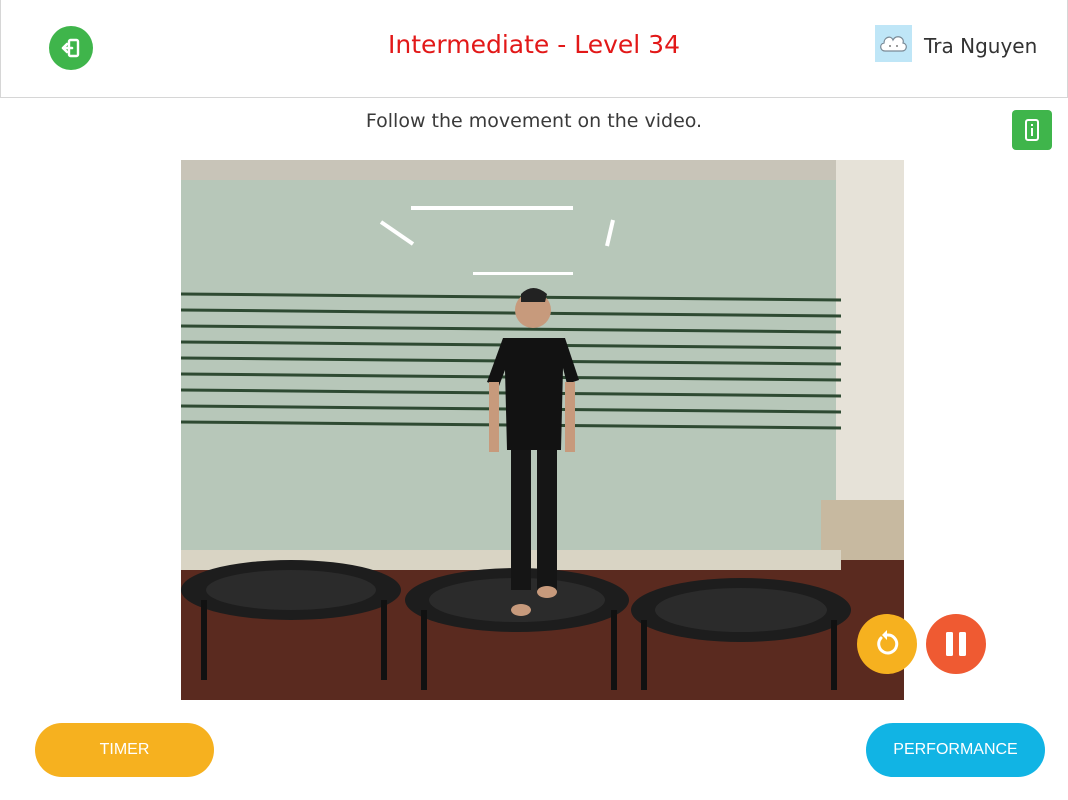  I want to click on instruction-text: Follow the movement on the video., so click(534, 121).